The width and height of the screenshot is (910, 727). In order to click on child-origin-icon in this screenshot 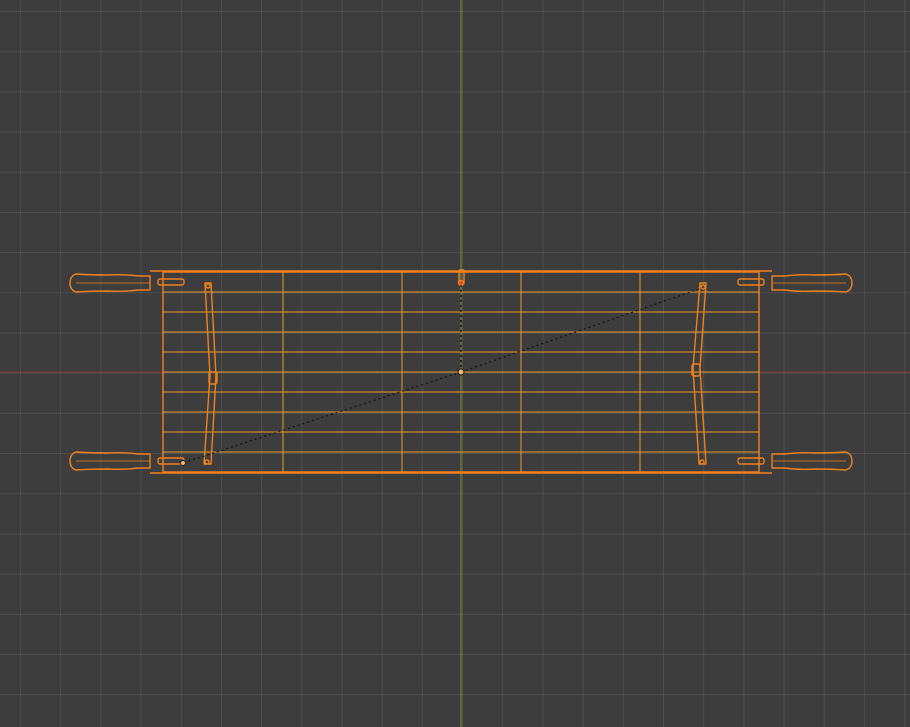, I will do `click(183, 463)`.